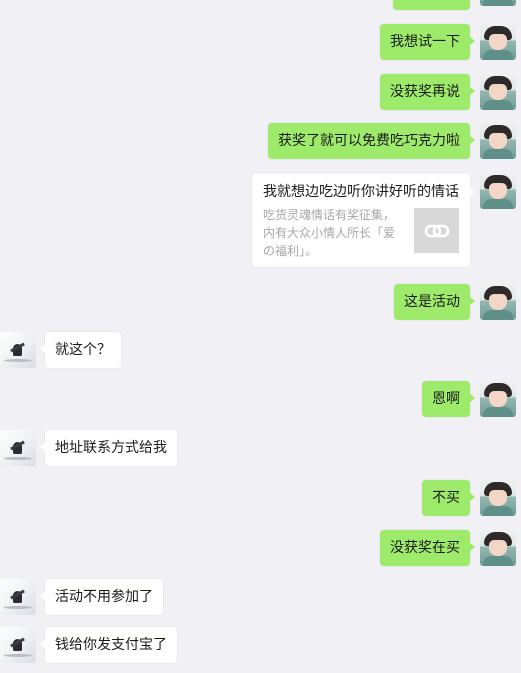 This screenshot has height=673, width=521. I want to click on message-bubble-incoming: 活动不用参加了, so click(101, 597).